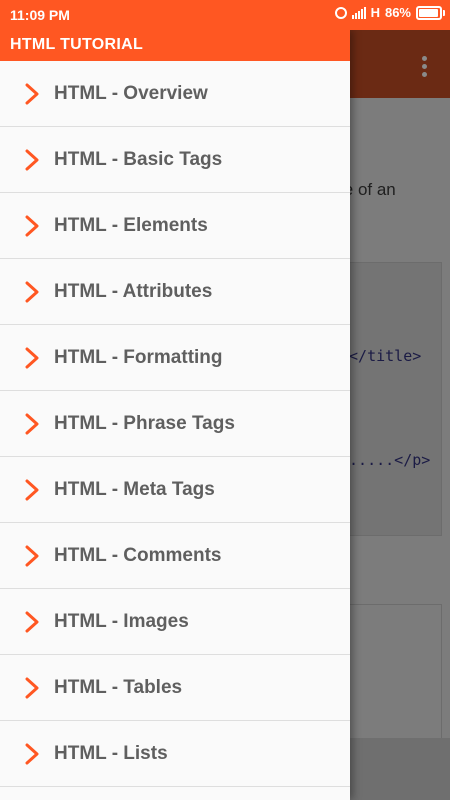 This screenshot has width=450, height=800. What do you see at coordinates (381, 356) in the screenshot?
I see `background-code-line: e</title>` at bounding box center [381, 356].